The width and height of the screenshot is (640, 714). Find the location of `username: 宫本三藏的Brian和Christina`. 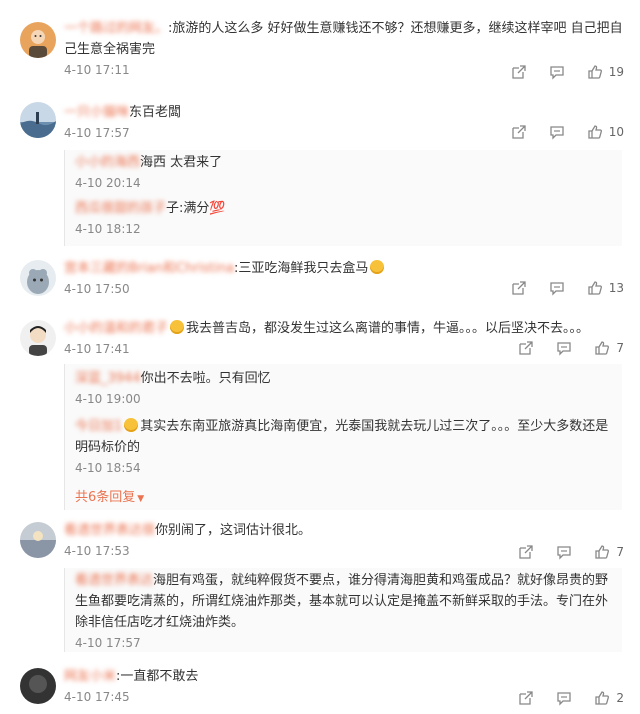

username: 宫本三藏的Brian和Christina is located at coordinates (149, 268).